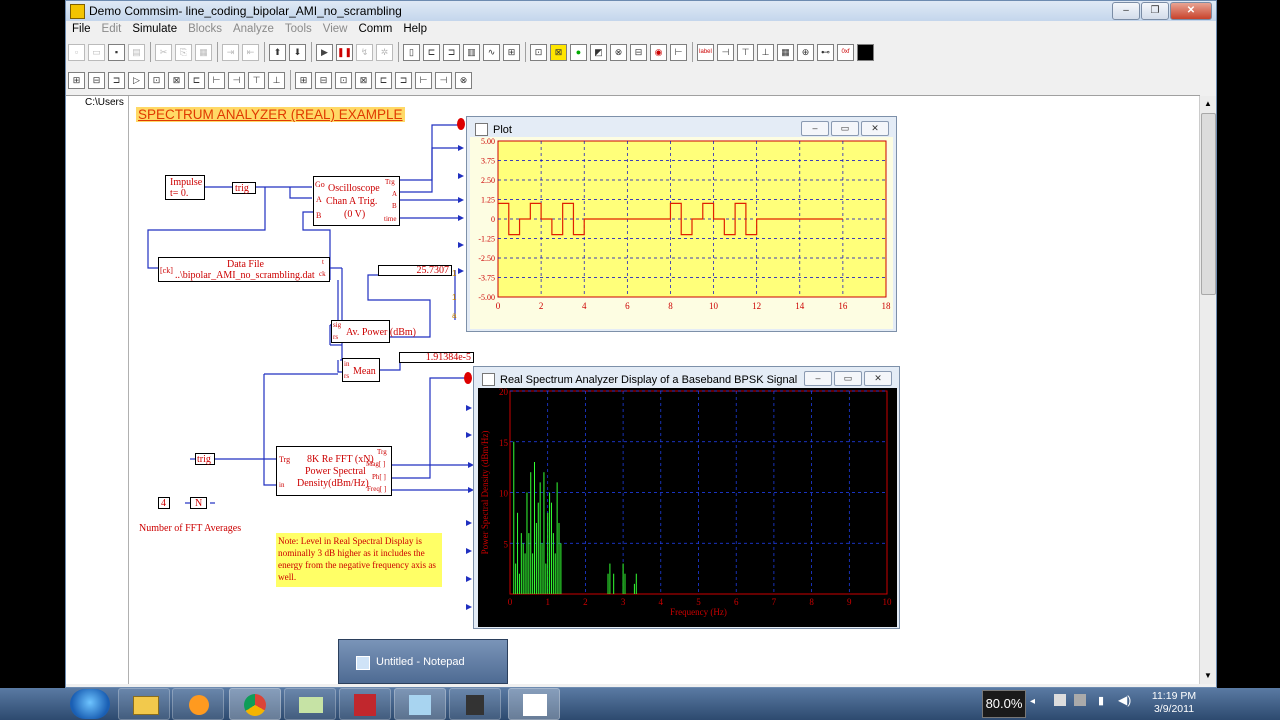  What do you see at coordinates (253, 28) in the screenshot?
I see `menu-analyze: Analyze` at bounding box center [253, 28].